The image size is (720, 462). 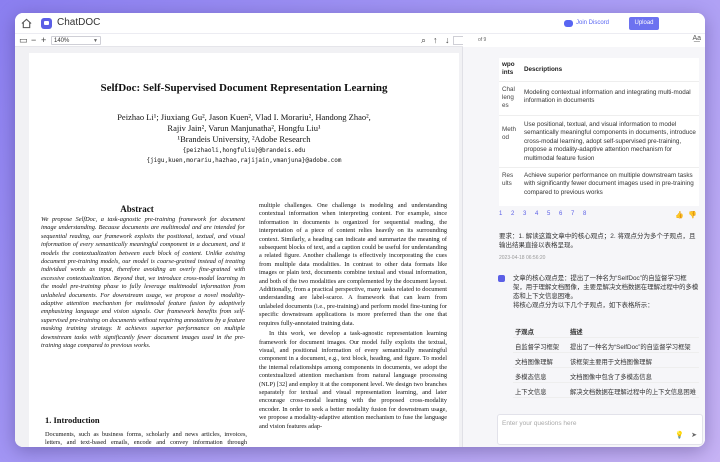 I want to click on email-line-1: {peizhaoli,hongfuliu}@brandeis.edu, so click(x=244, y=150).